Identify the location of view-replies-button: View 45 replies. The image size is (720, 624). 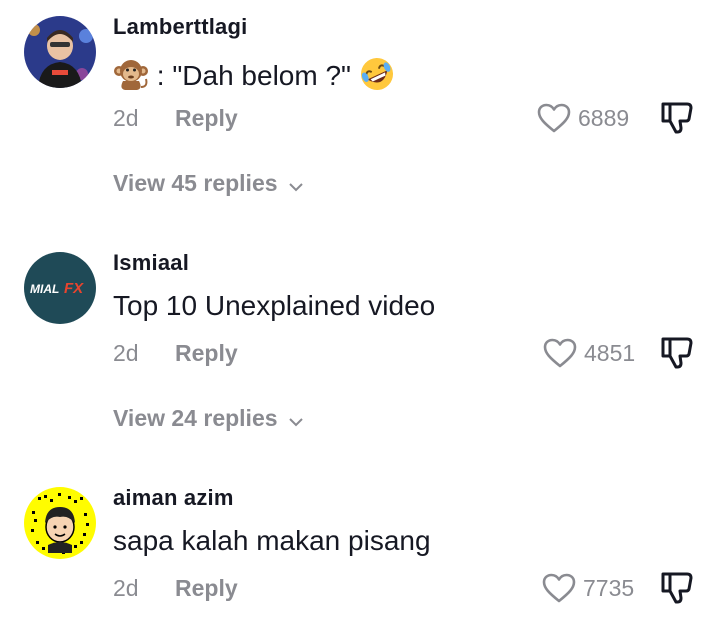
(208, 184).